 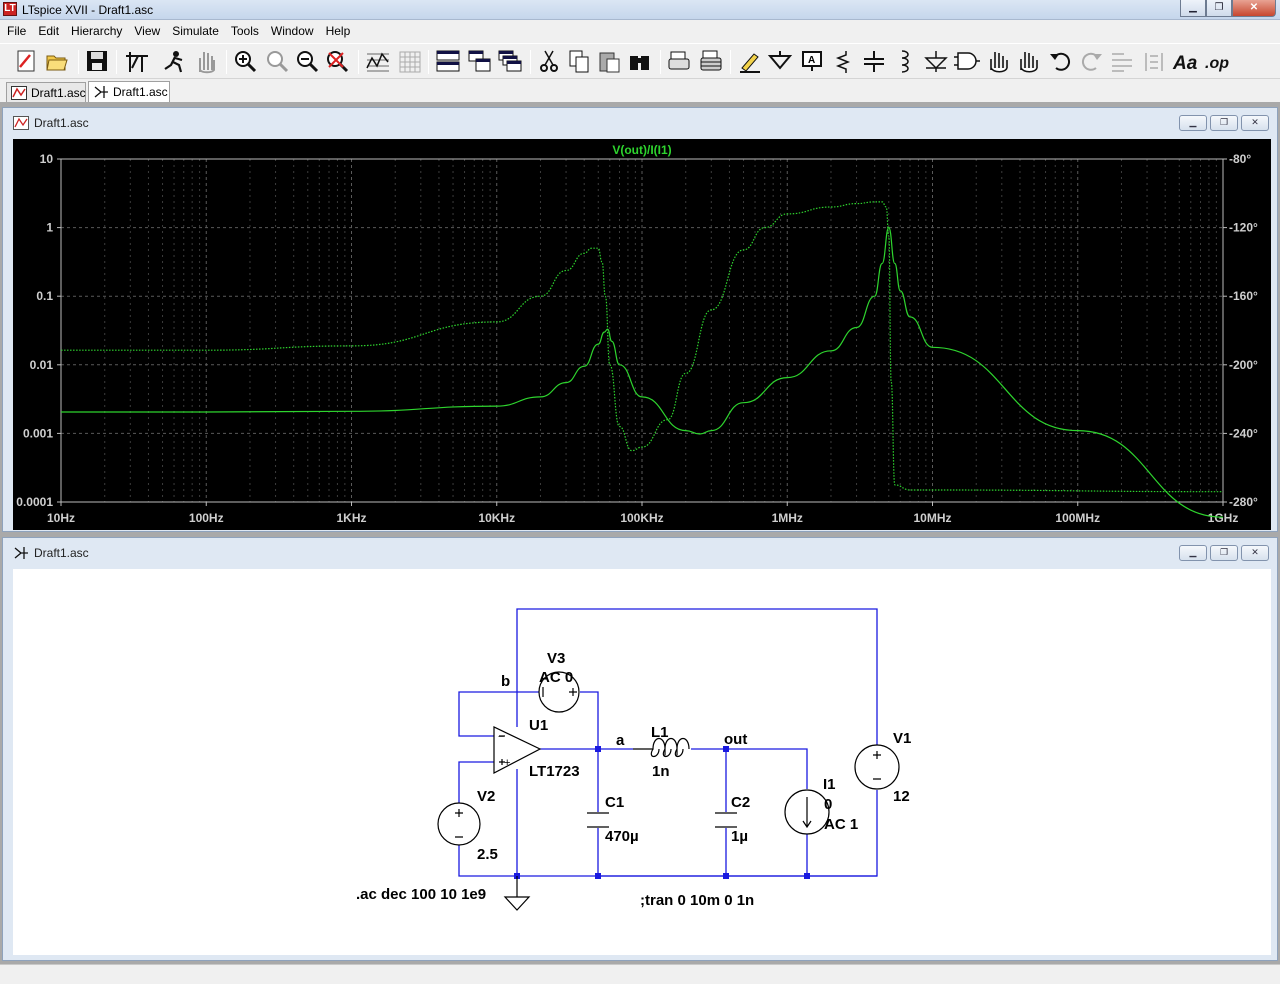 I want to click on move-hand-icon, so click(x=999, y=62).